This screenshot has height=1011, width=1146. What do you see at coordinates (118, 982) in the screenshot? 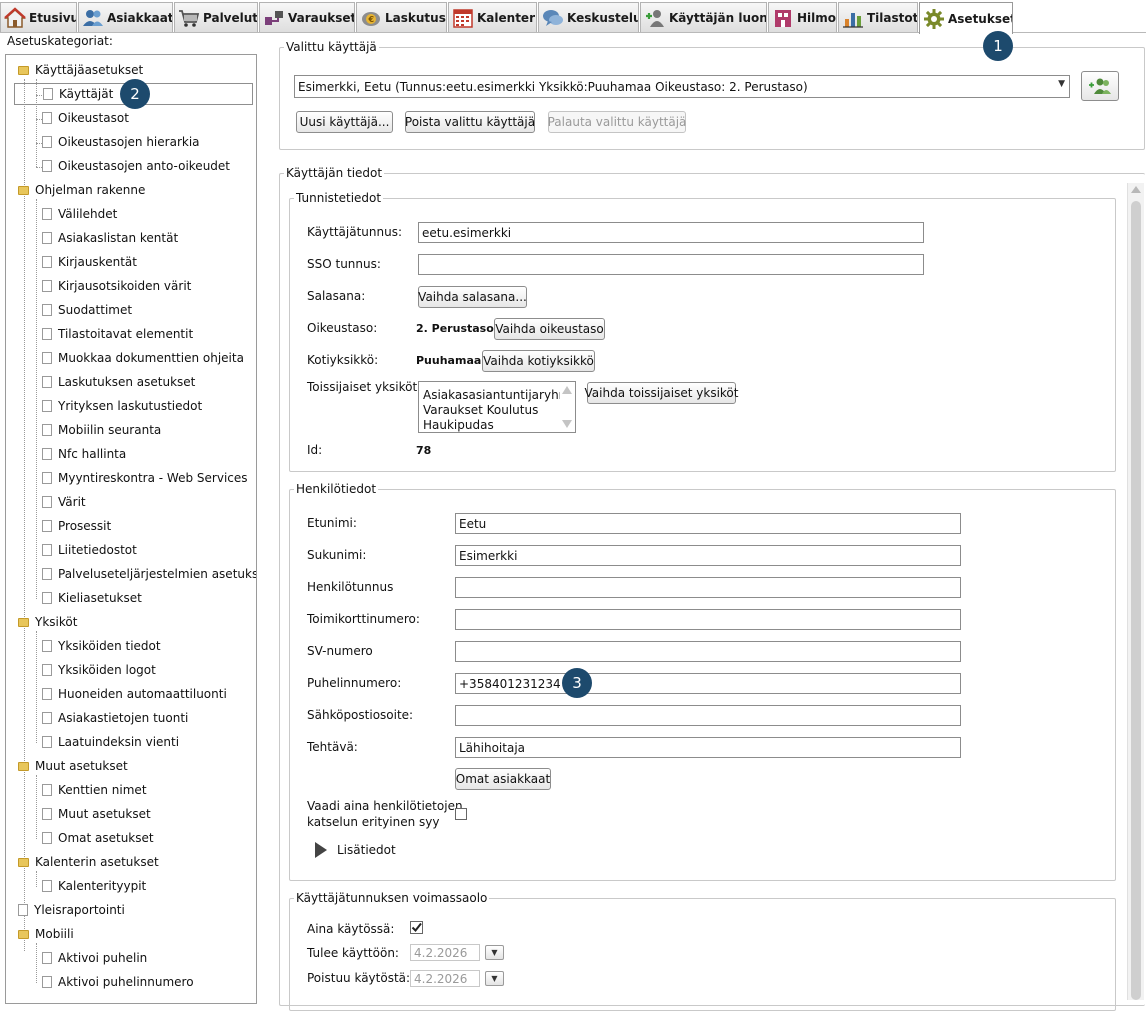
I see `tree-item-aktivoi-puhelinnumero: Aktivoi puhelinnumero` at bounding box center [118, 982].